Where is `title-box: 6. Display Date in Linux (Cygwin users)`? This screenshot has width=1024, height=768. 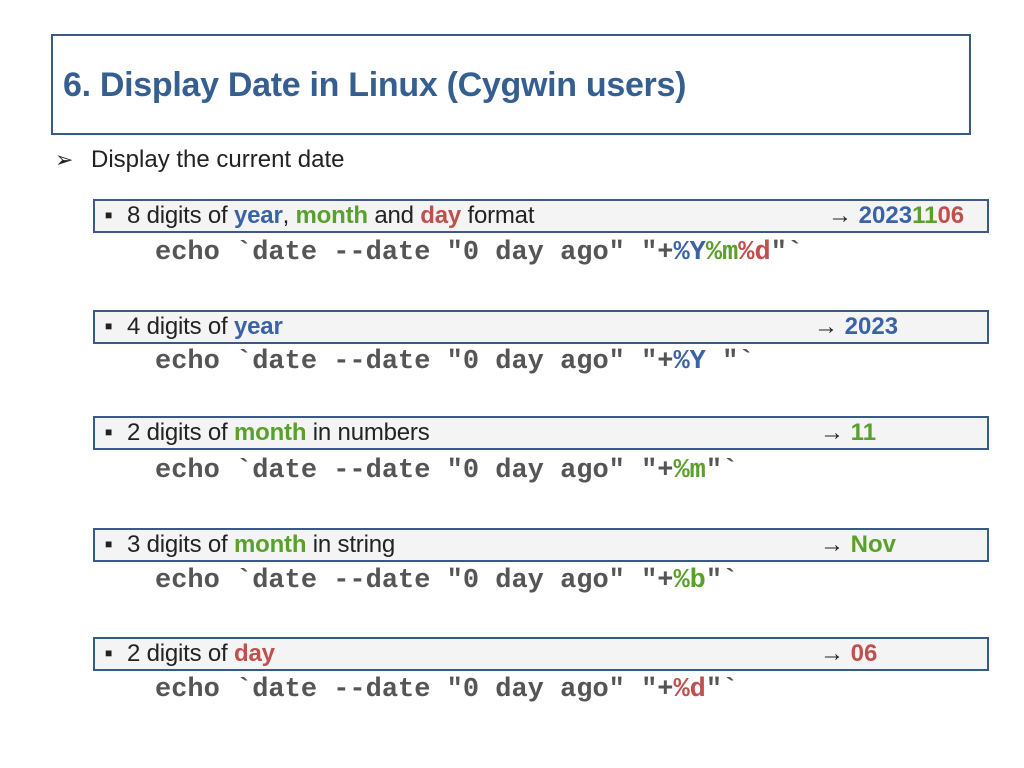 title-box: 6. Display Date in Linux (Cygwin users) is located at coordinates (511, 84).